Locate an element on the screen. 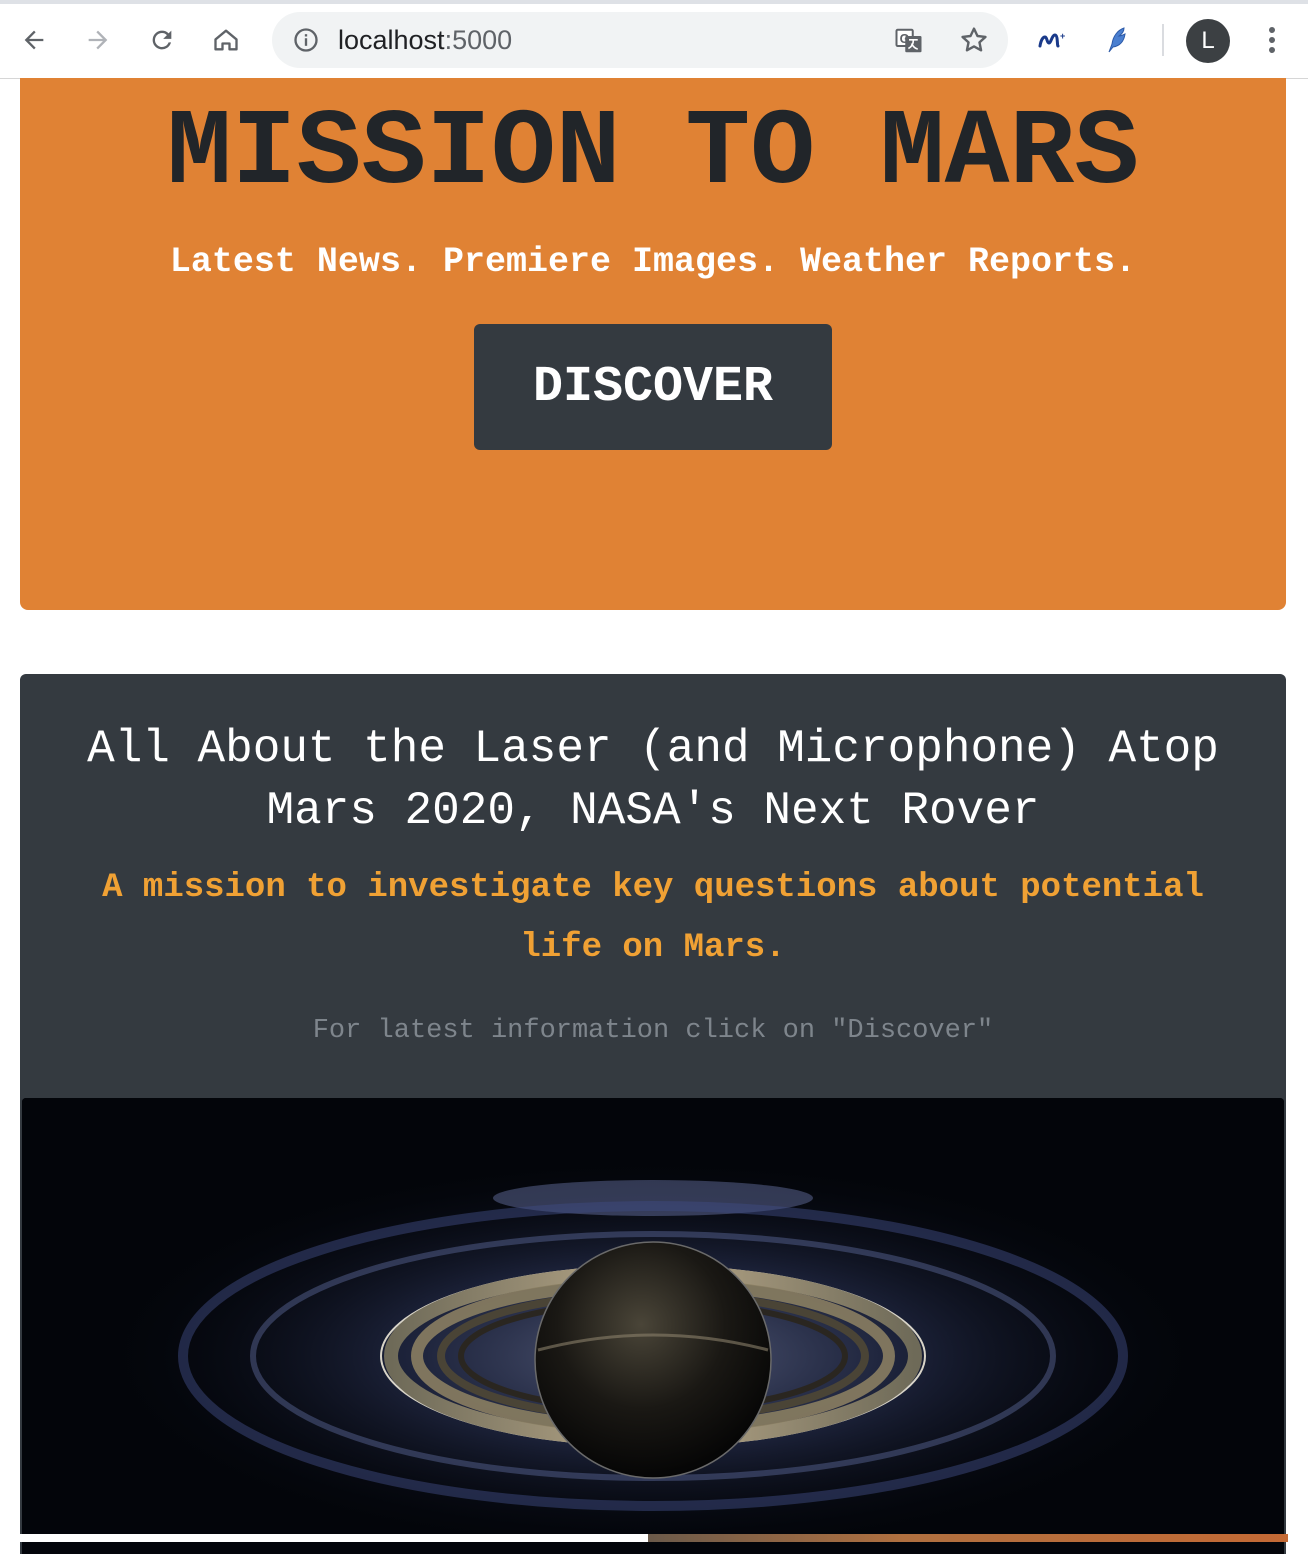  menu-icon is located at coordinates (1272, 40).